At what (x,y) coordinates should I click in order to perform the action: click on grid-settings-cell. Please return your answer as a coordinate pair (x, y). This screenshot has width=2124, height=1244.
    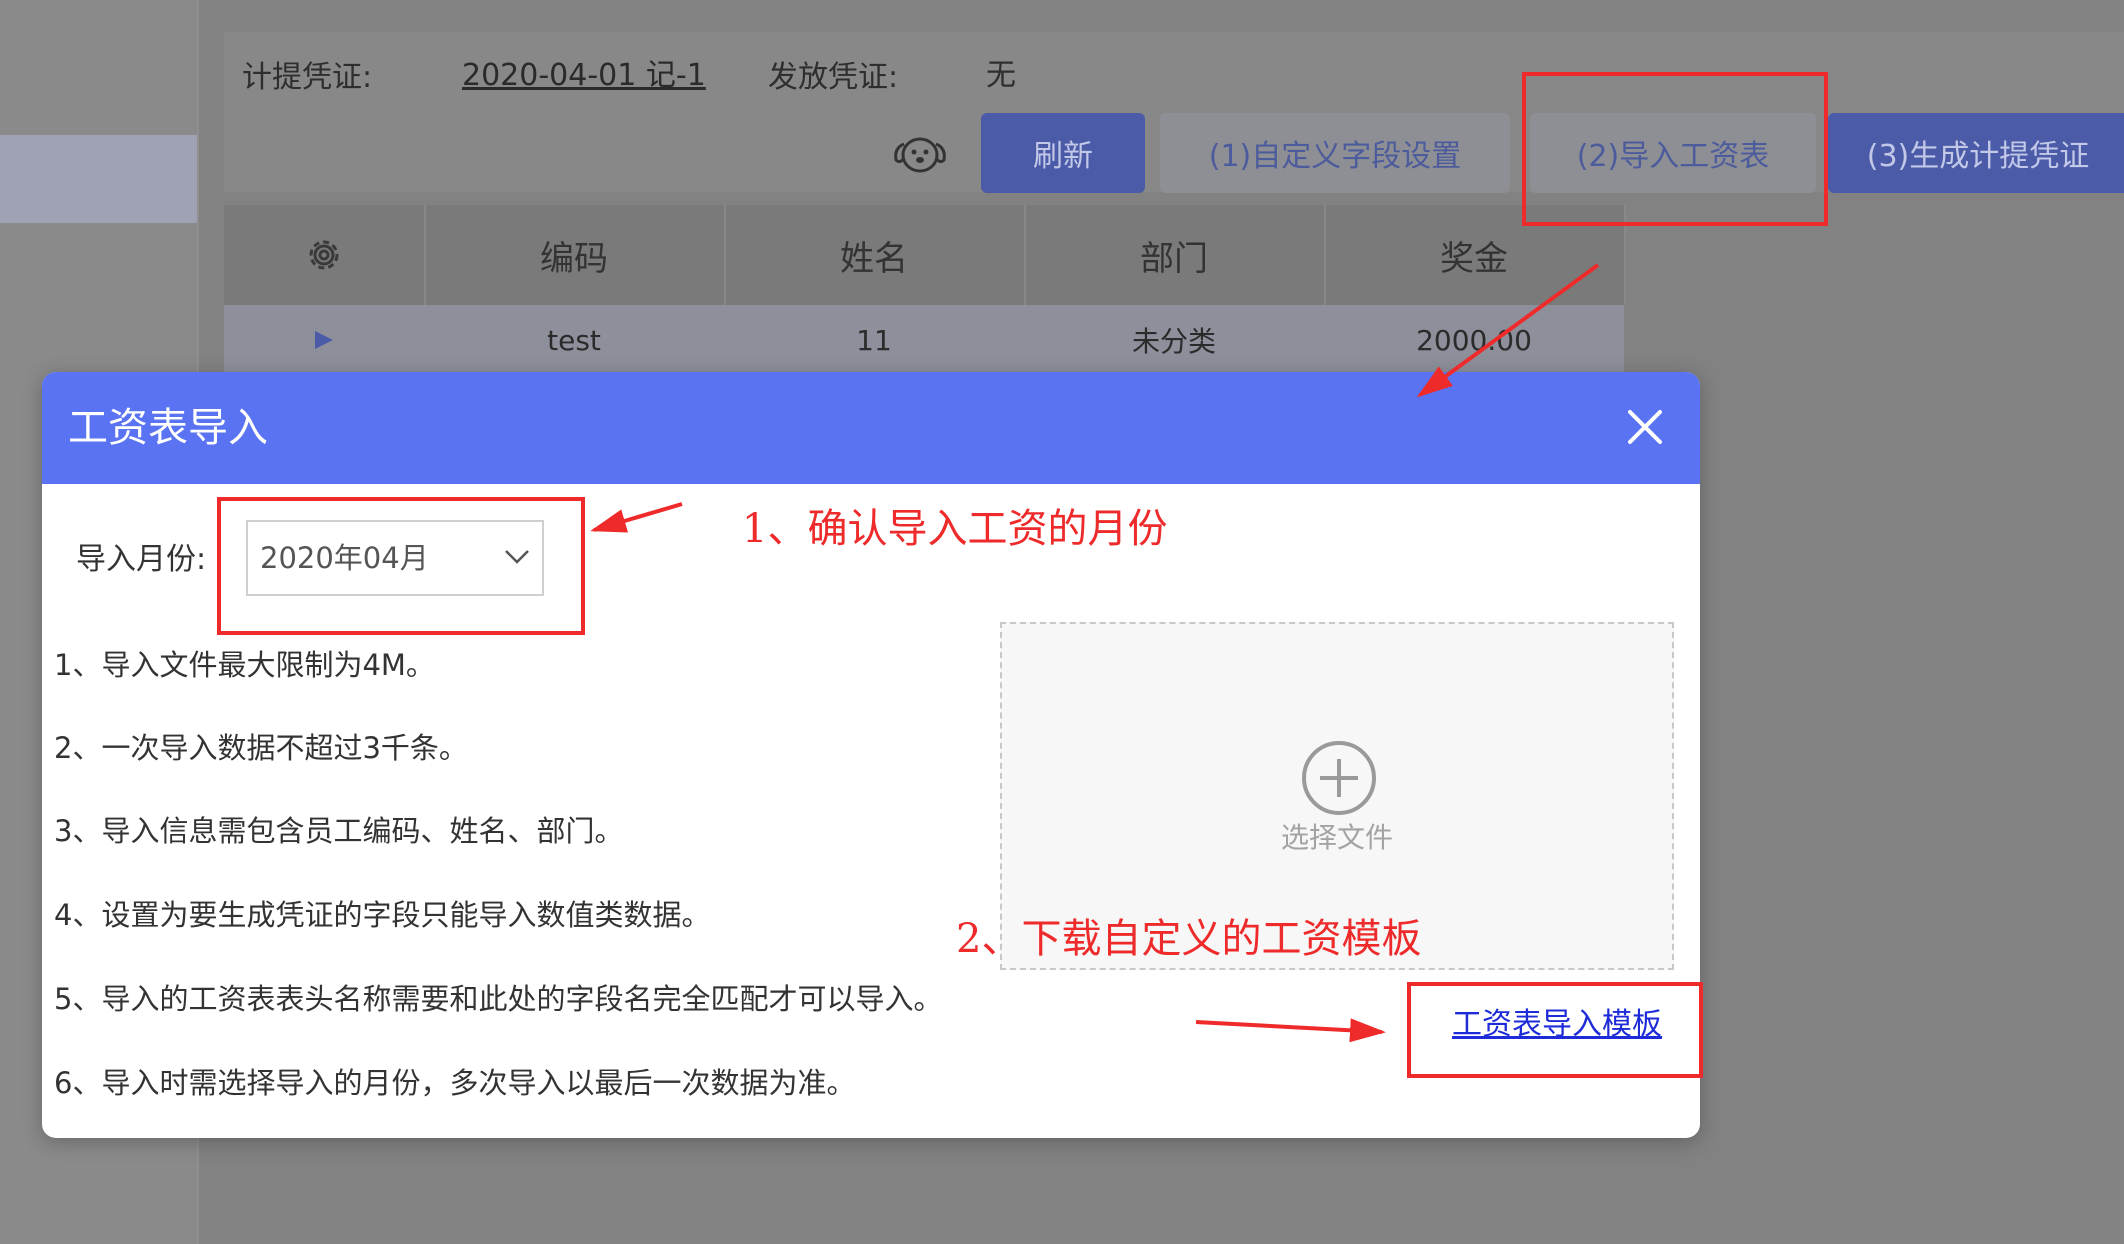
    Looking at the image, I should click on (325, 255).